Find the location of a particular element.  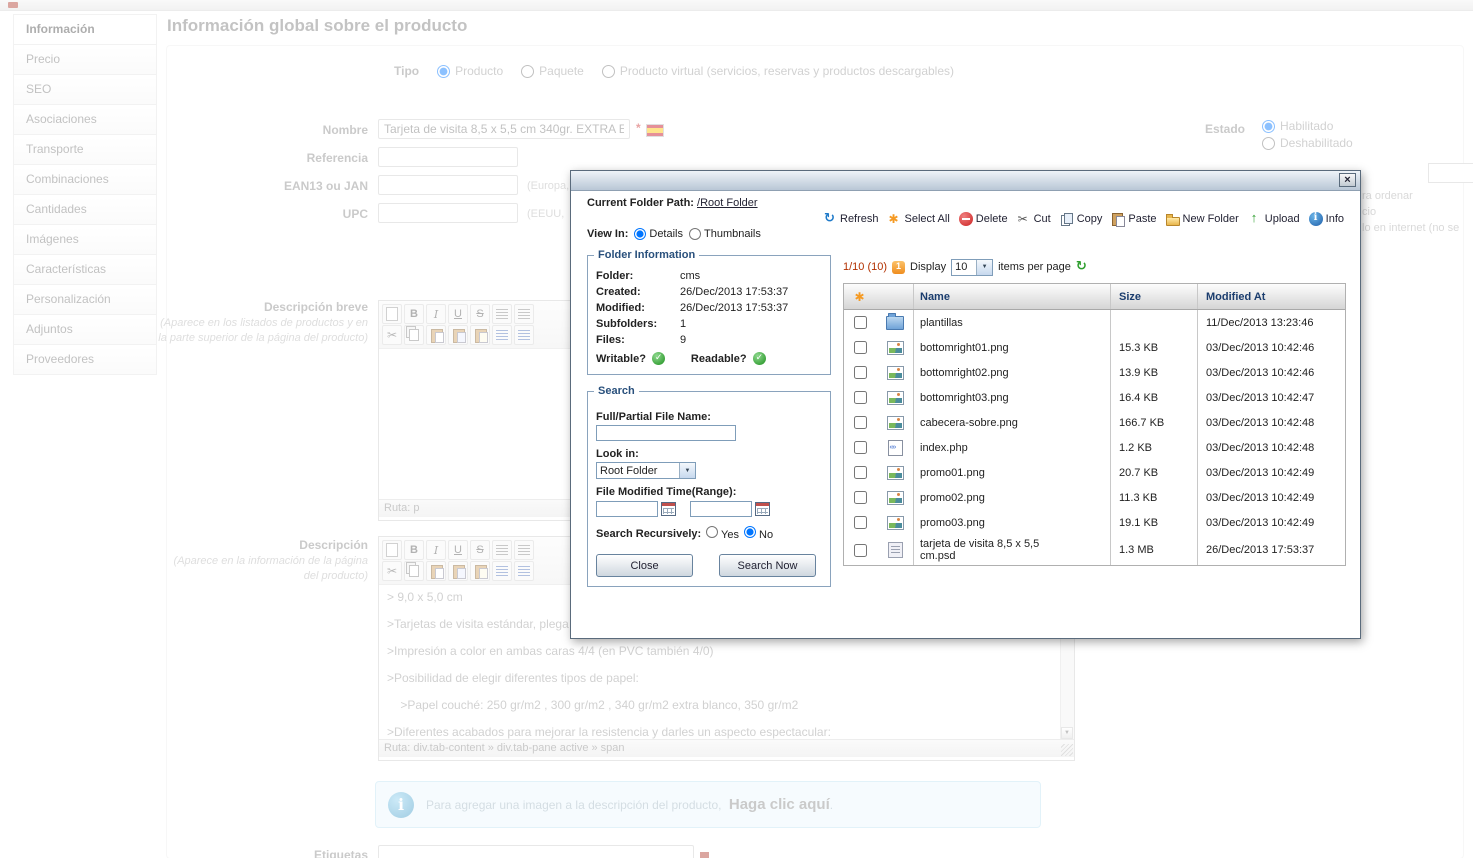

search-now-button: Search Now is located at coordinates (767, 565).